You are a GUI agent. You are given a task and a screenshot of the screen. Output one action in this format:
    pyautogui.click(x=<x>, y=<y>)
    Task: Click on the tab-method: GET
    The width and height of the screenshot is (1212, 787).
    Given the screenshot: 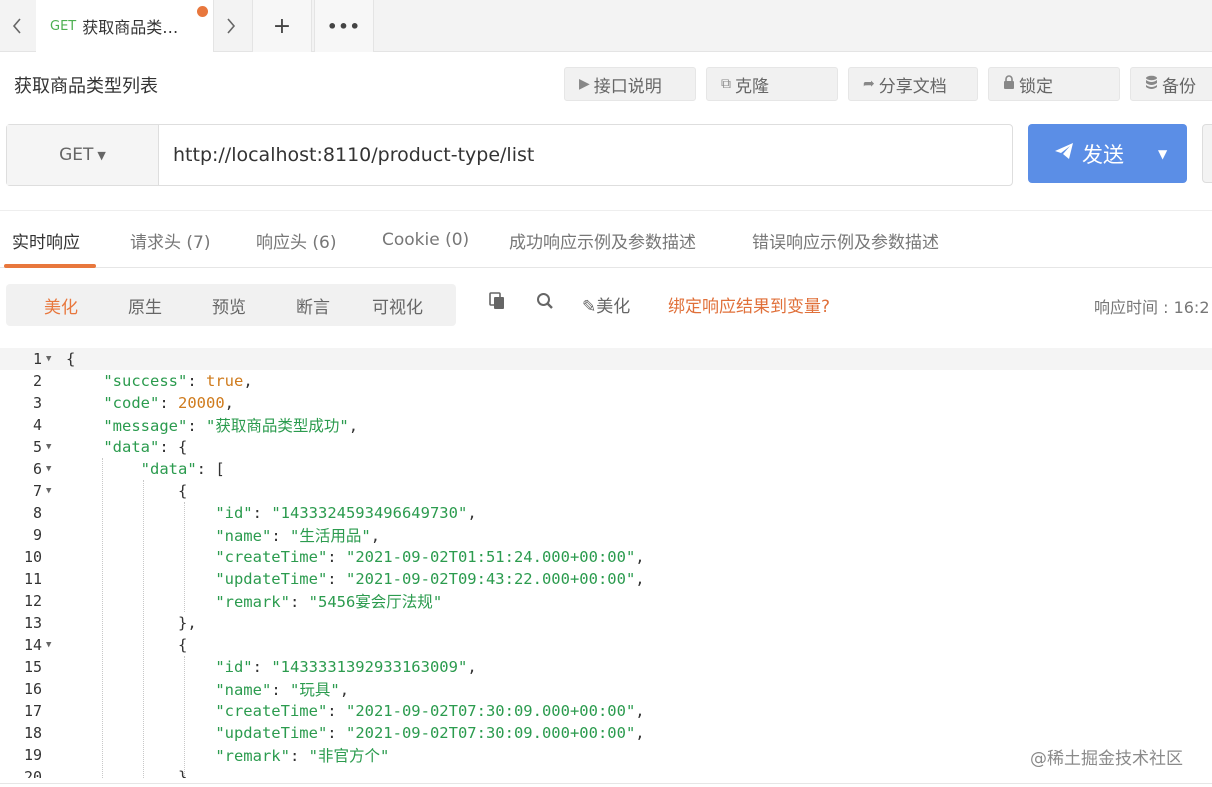 What is the action you would take?
    pyautogui.click(x=63, y=26)
    